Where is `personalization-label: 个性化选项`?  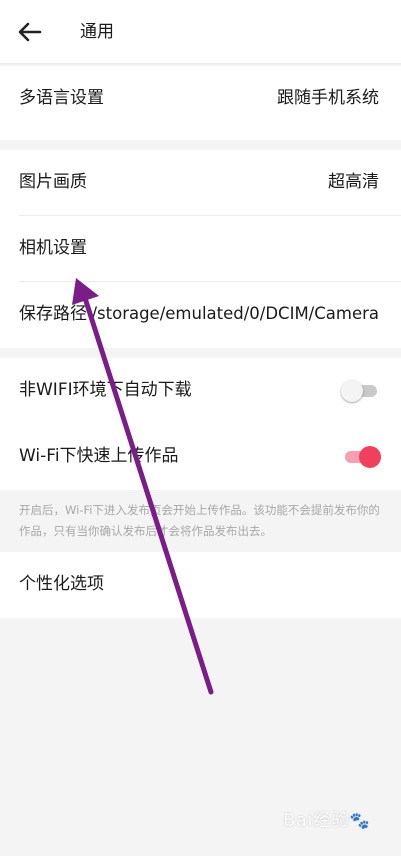 personalization-label: 个性化选项 is located at coordinates (61, 584).